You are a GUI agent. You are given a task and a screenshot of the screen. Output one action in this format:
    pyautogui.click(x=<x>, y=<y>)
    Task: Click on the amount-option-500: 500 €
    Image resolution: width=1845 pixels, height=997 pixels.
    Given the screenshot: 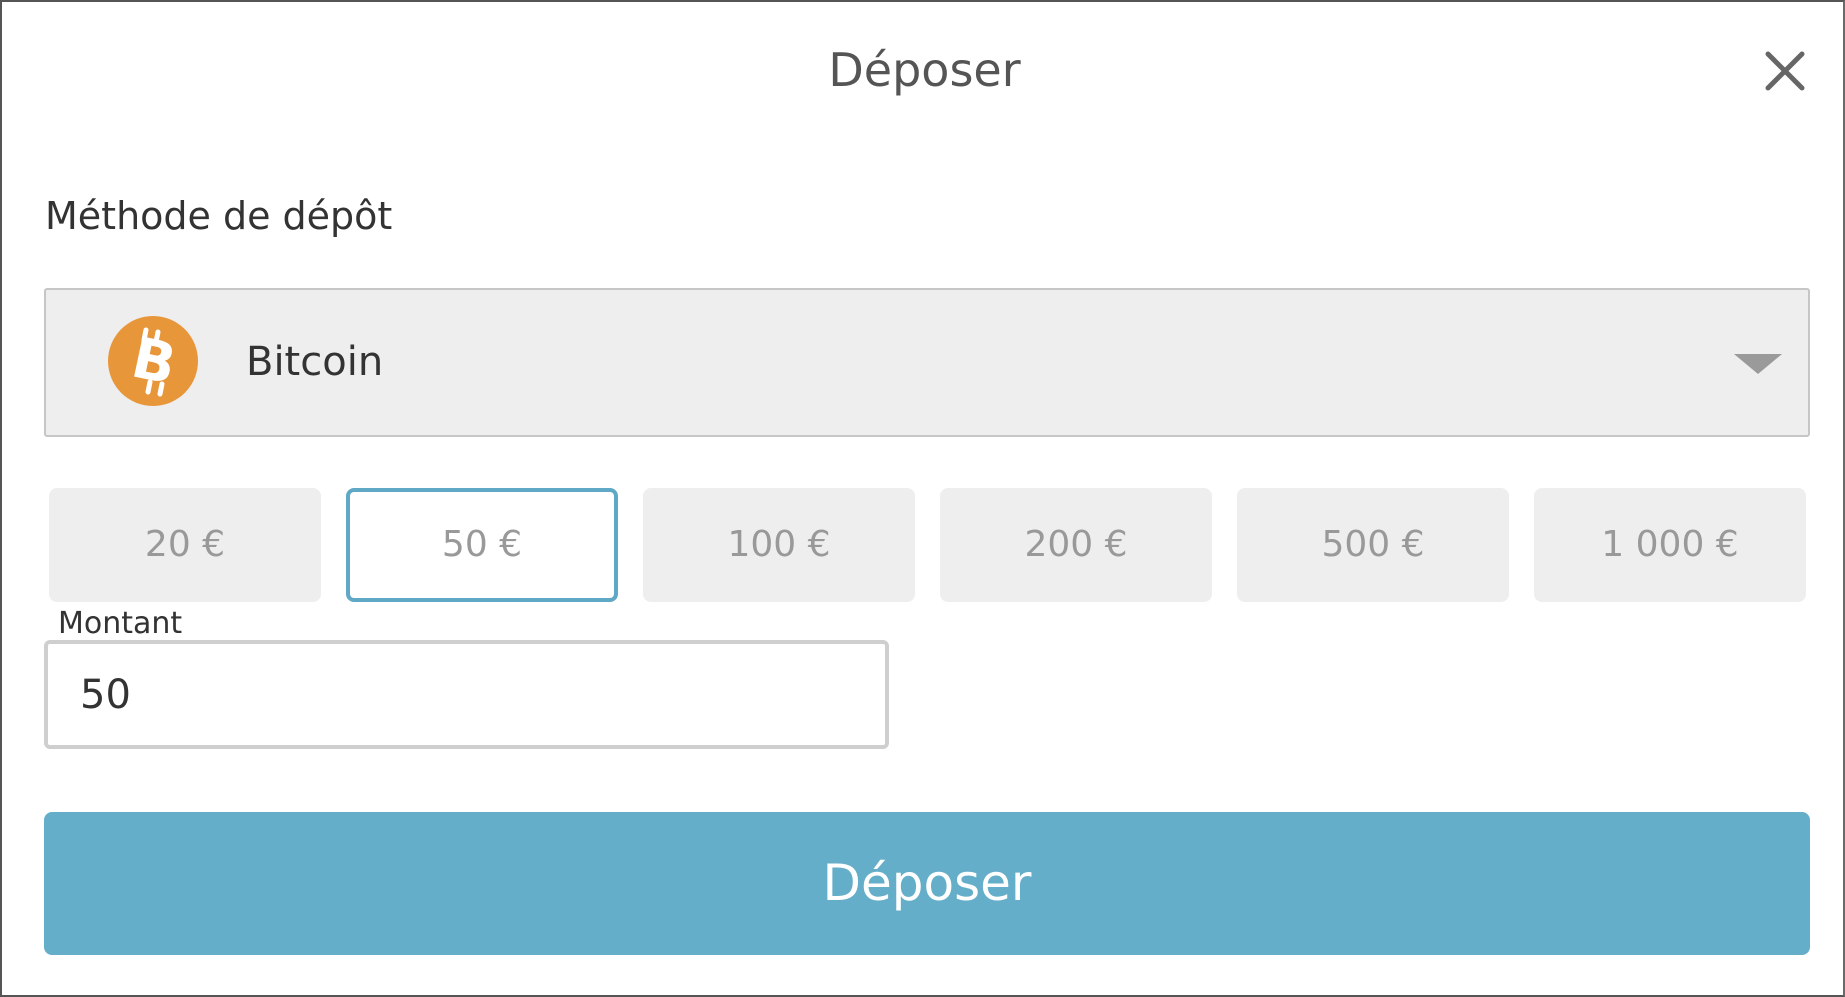 What is the action you would take?
    pyautogui.click(x=1373, y=545)
    